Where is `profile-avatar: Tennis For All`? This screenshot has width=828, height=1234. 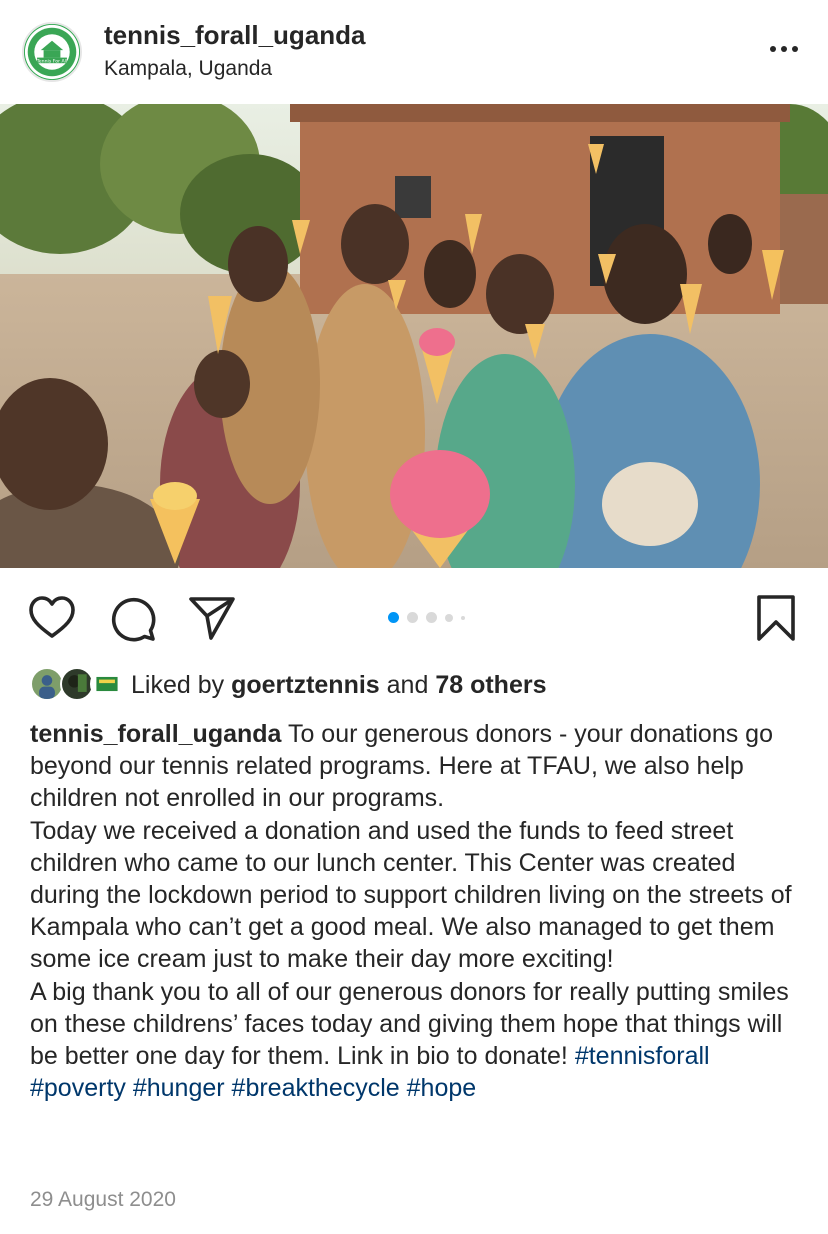
profile-avatar: Tennis For All is located at coordinates (52, 52).